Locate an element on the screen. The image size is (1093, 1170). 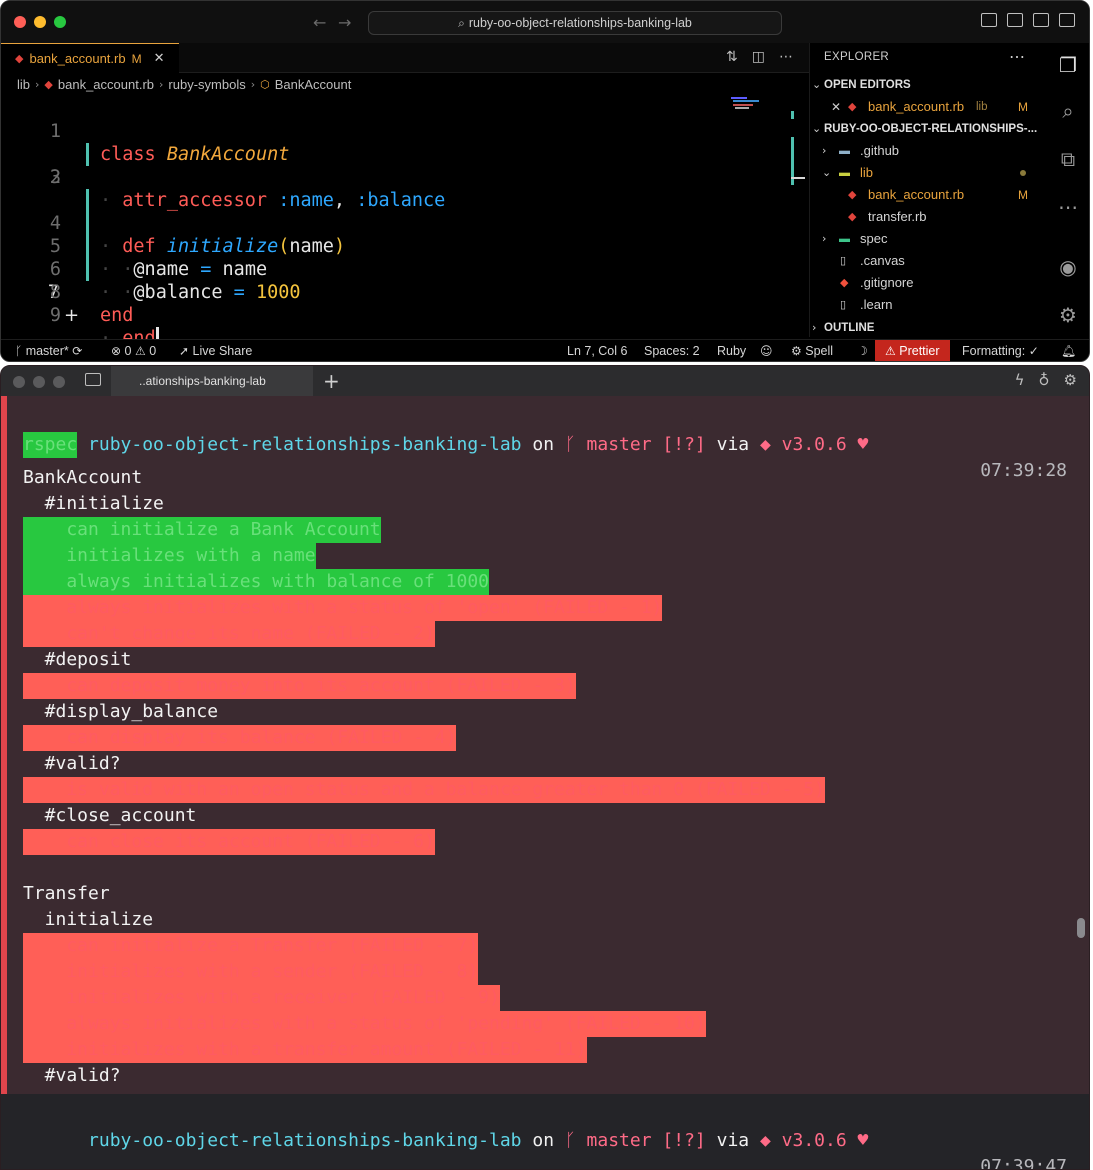
outline-section: › OUTLINE is located at coordinates (928, 328).